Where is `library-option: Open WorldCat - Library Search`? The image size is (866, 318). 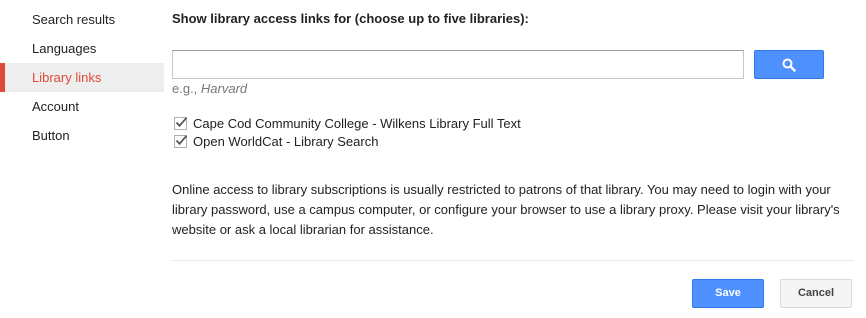
library-option: Open WorldCat - Library Search is located at coordinates (275, 142).